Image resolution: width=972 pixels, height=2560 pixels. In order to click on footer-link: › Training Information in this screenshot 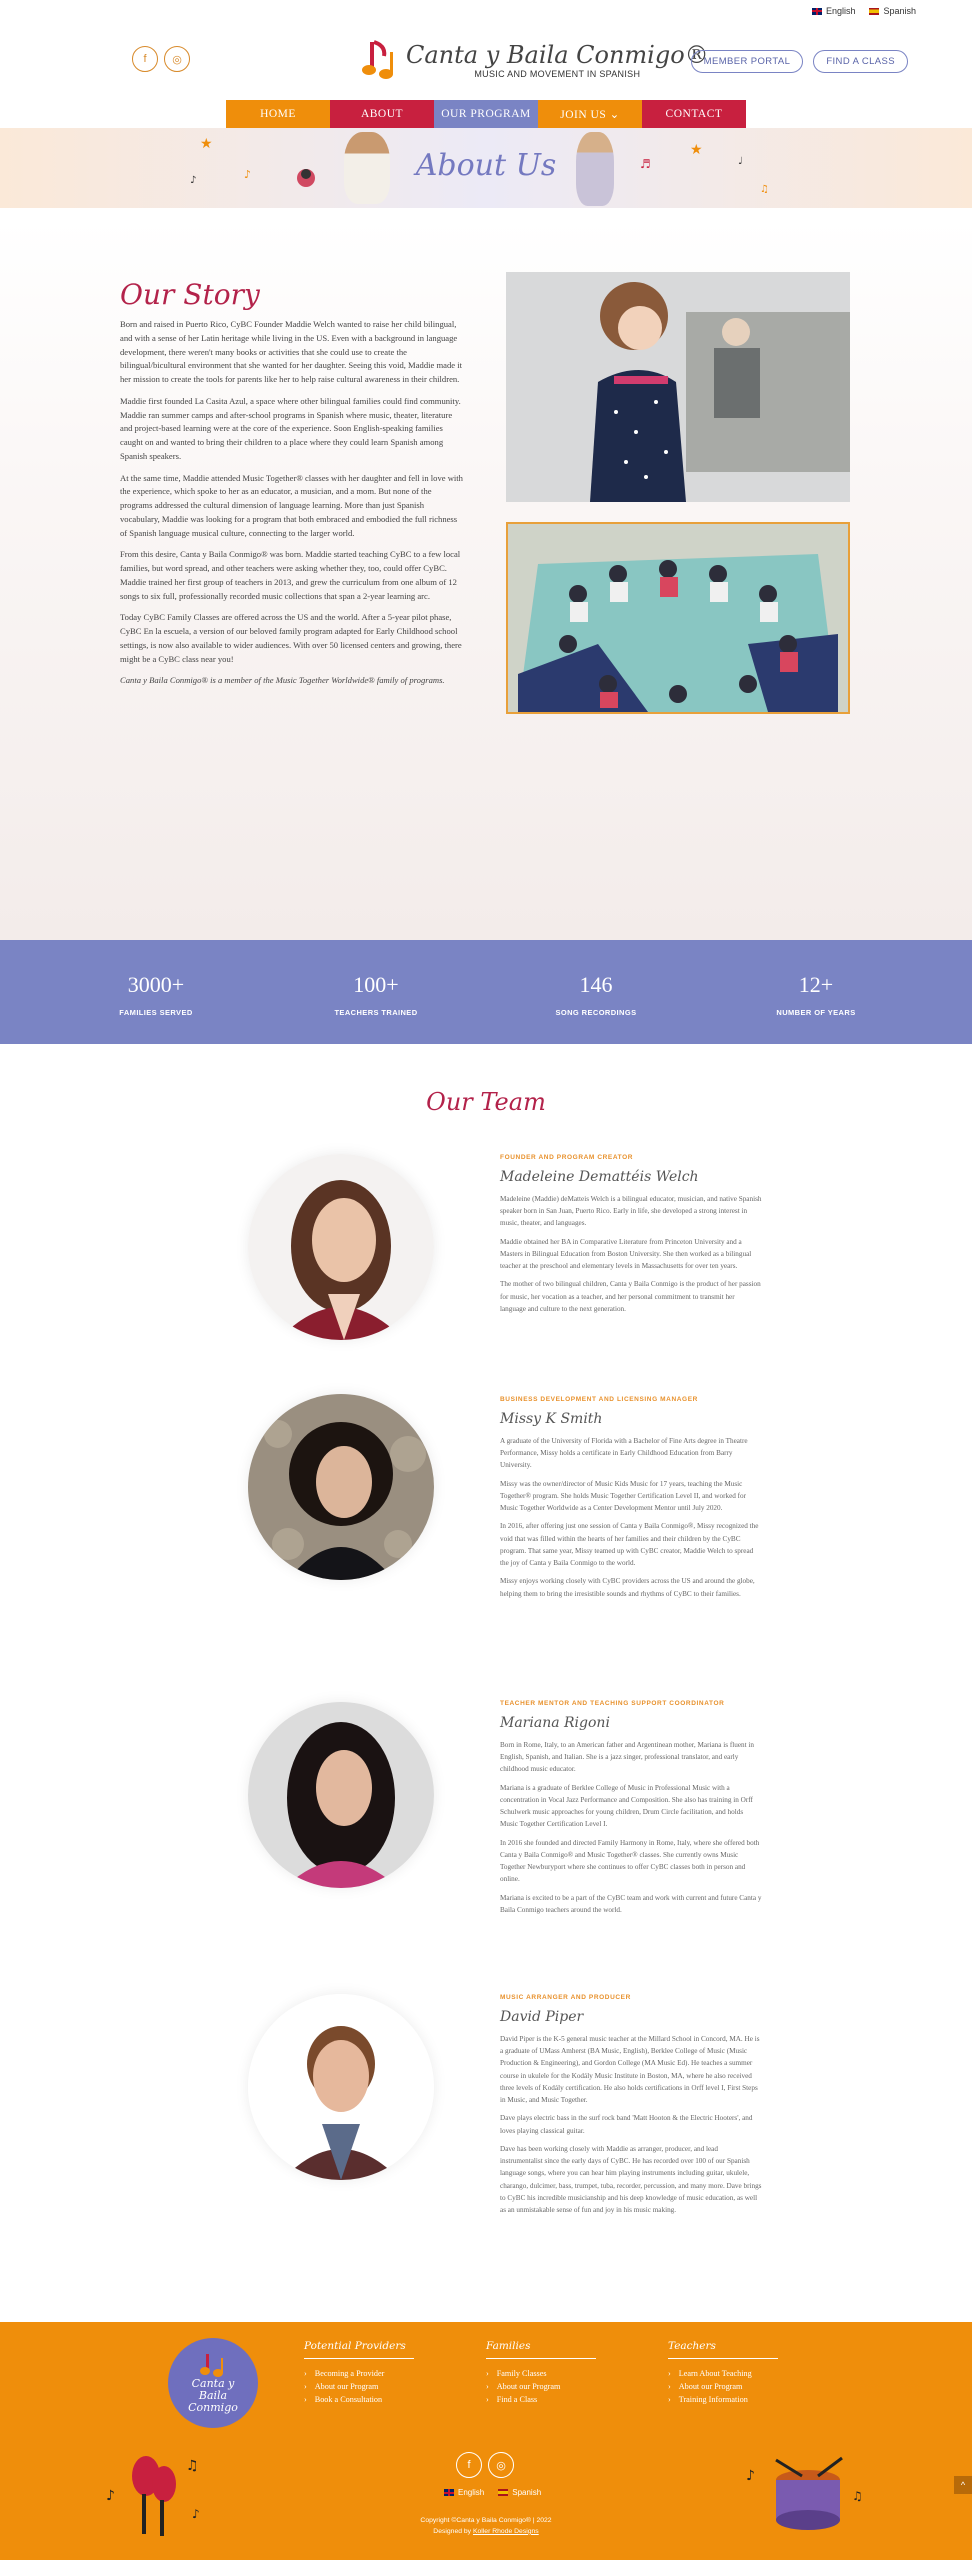, I will do `click(723, 2399)`.